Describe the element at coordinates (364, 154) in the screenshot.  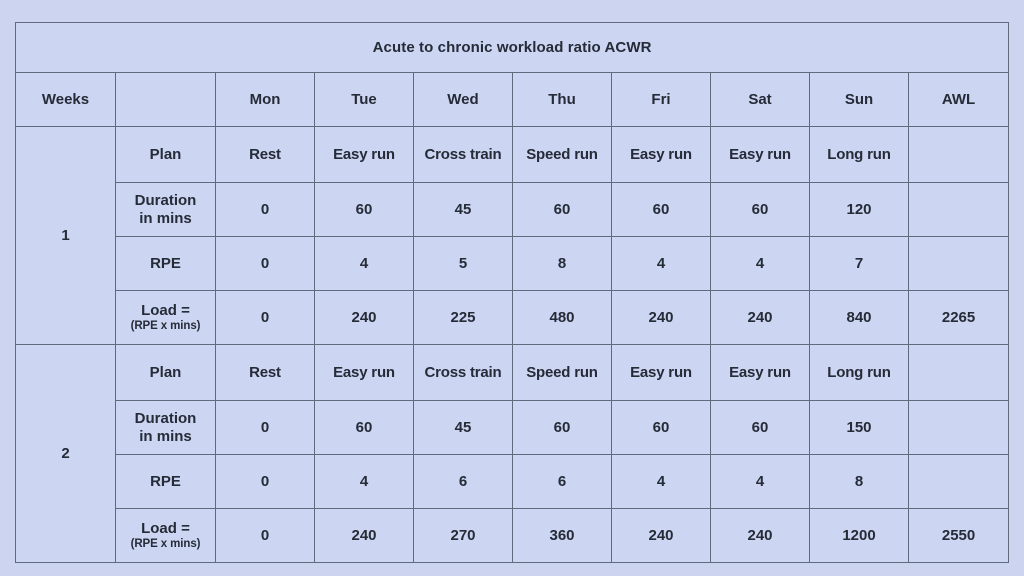
I see `cell-w1-plan-tue: Easy run` at that location.